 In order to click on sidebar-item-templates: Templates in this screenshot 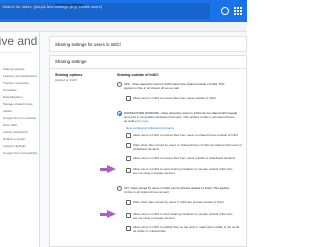, I will do `click(10, 90)`.